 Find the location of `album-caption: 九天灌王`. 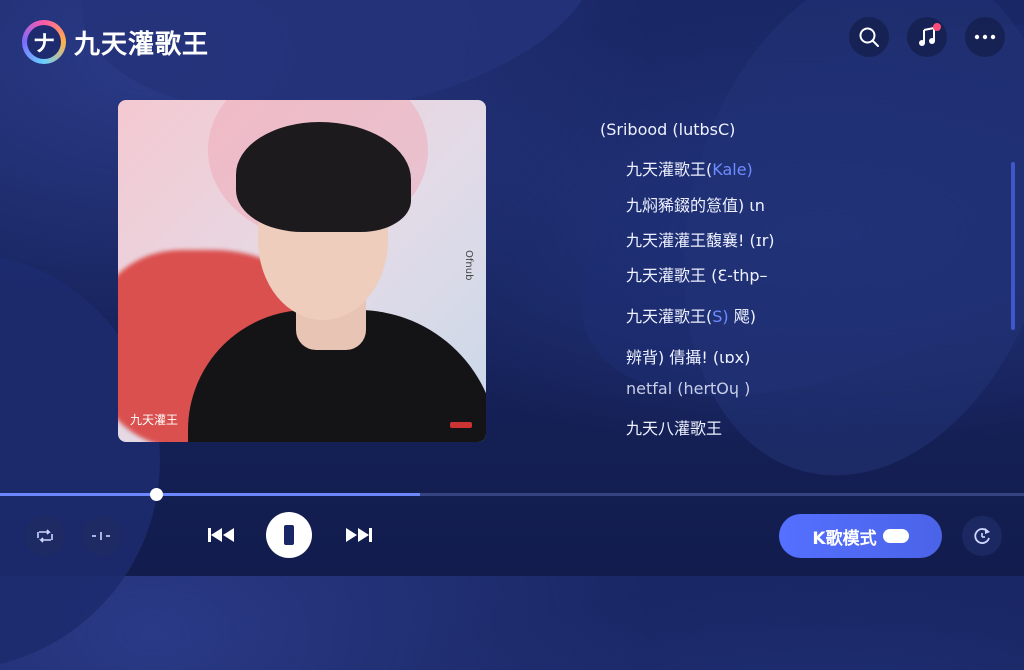

album-caption: 九天灌王 is located at coordinates (154, 420).